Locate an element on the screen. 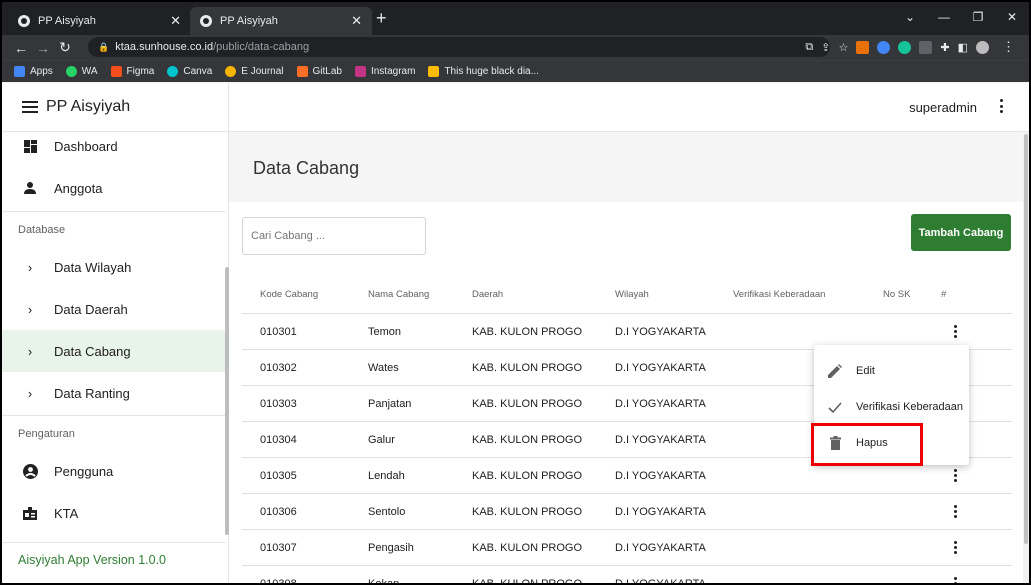  bookmark-label: WA is located at coordinates (89, 71).